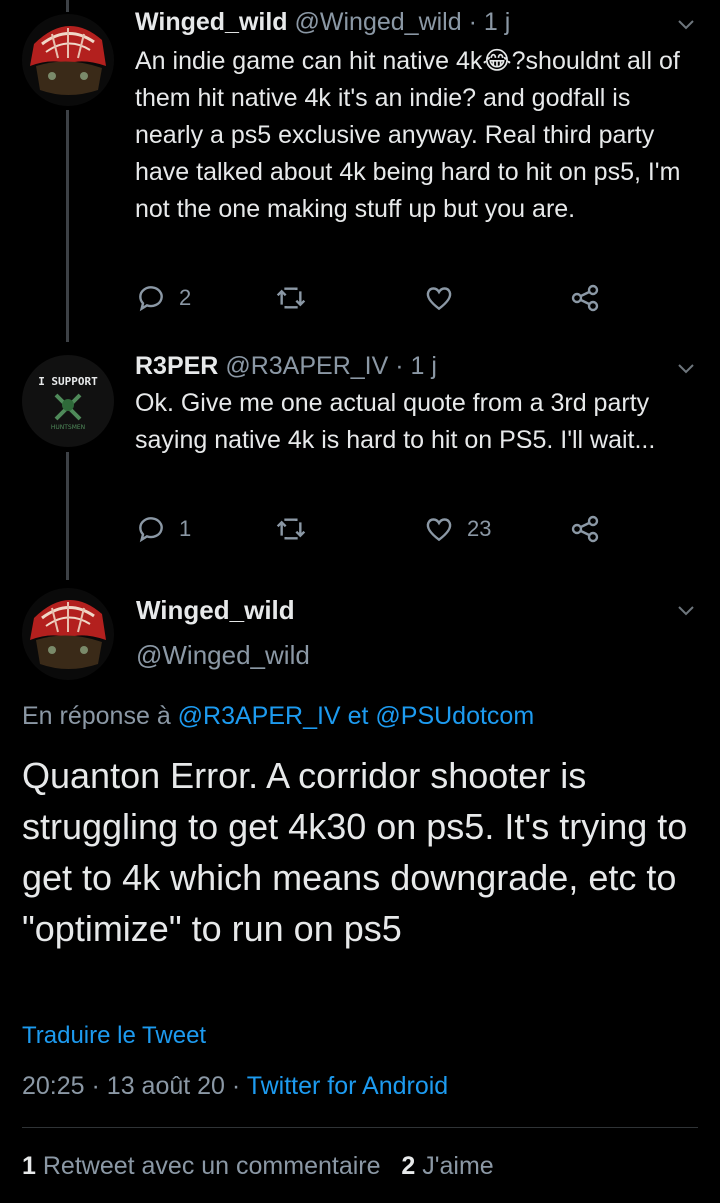 Image resolution: width=720 pixels, height=1203 pixels. I want to click on display-name: R3PER, so click(176, 366).